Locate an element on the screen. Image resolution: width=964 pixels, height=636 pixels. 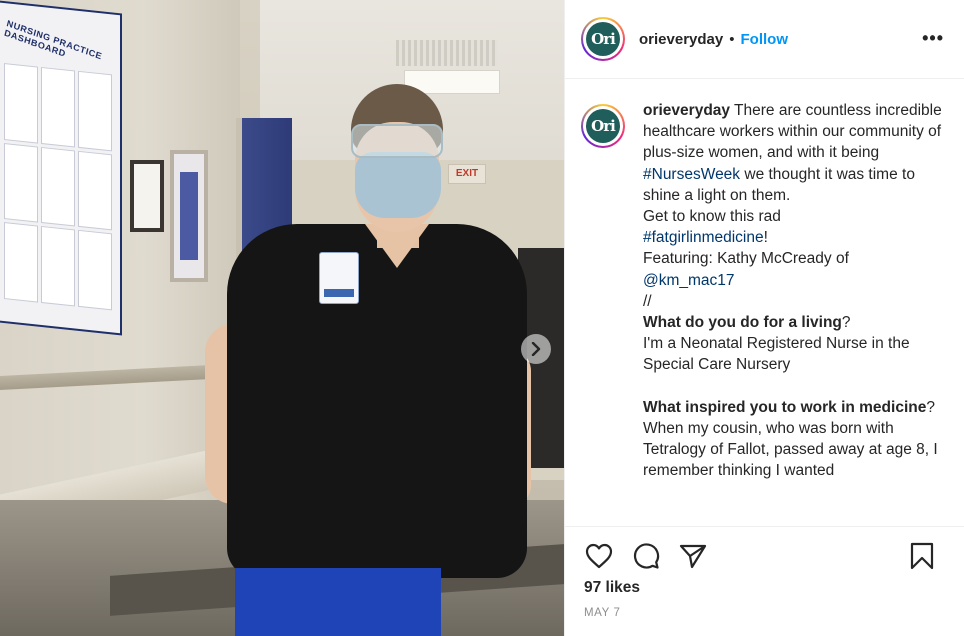
like-button is located at coordinates (599, 556).